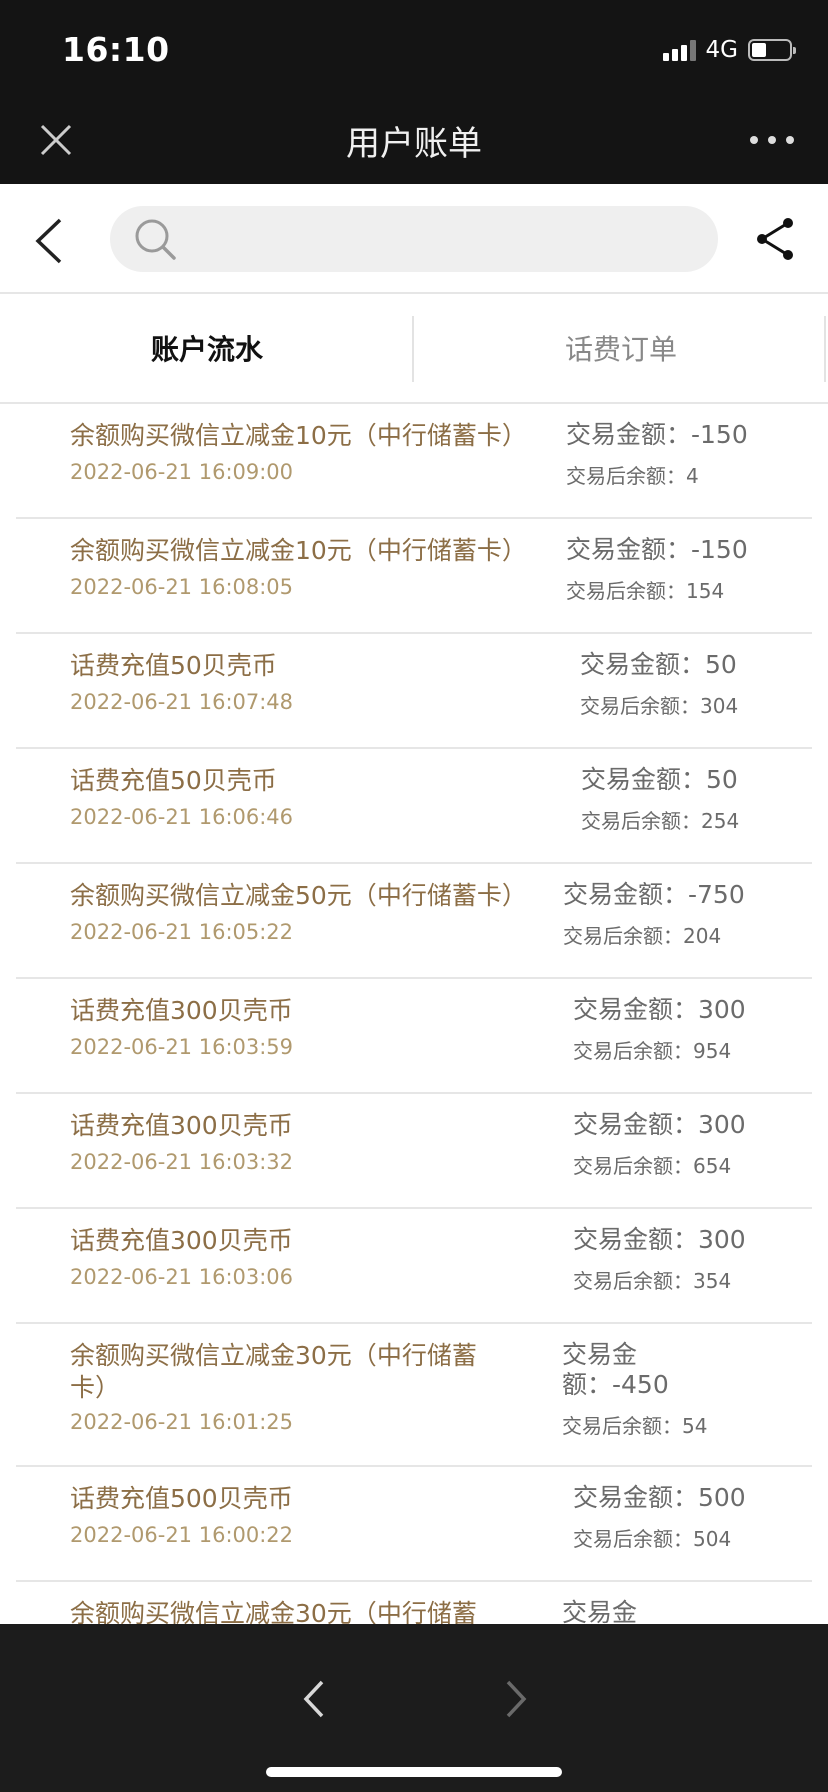  What do you see at coordinates (181, 1498) in the screenshot?
I see `transaction-title: 话费充值500贝壳币` at bounding box center [181, 1498].